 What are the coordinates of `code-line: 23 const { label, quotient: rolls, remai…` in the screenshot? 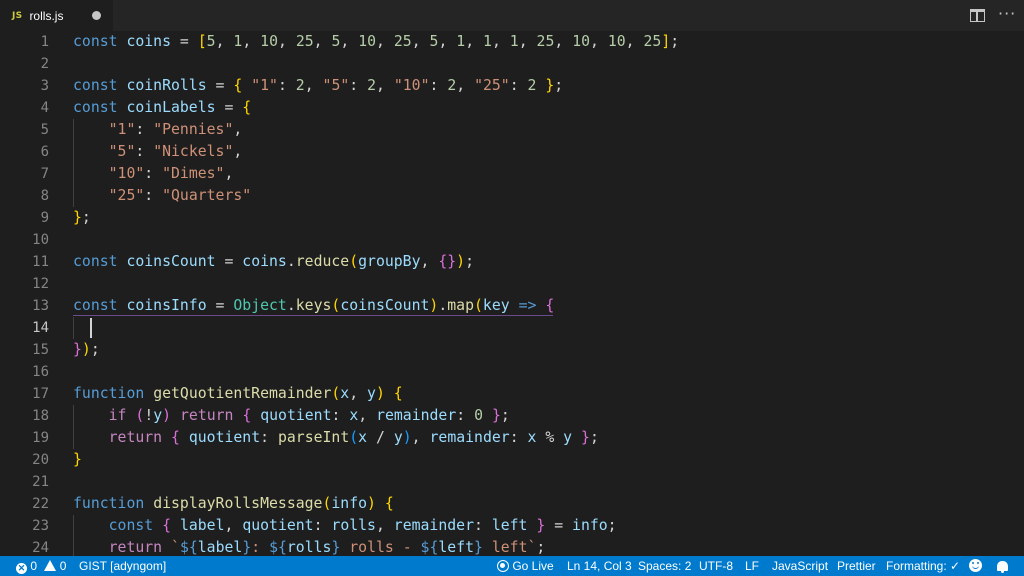 It's located at (512, 526).